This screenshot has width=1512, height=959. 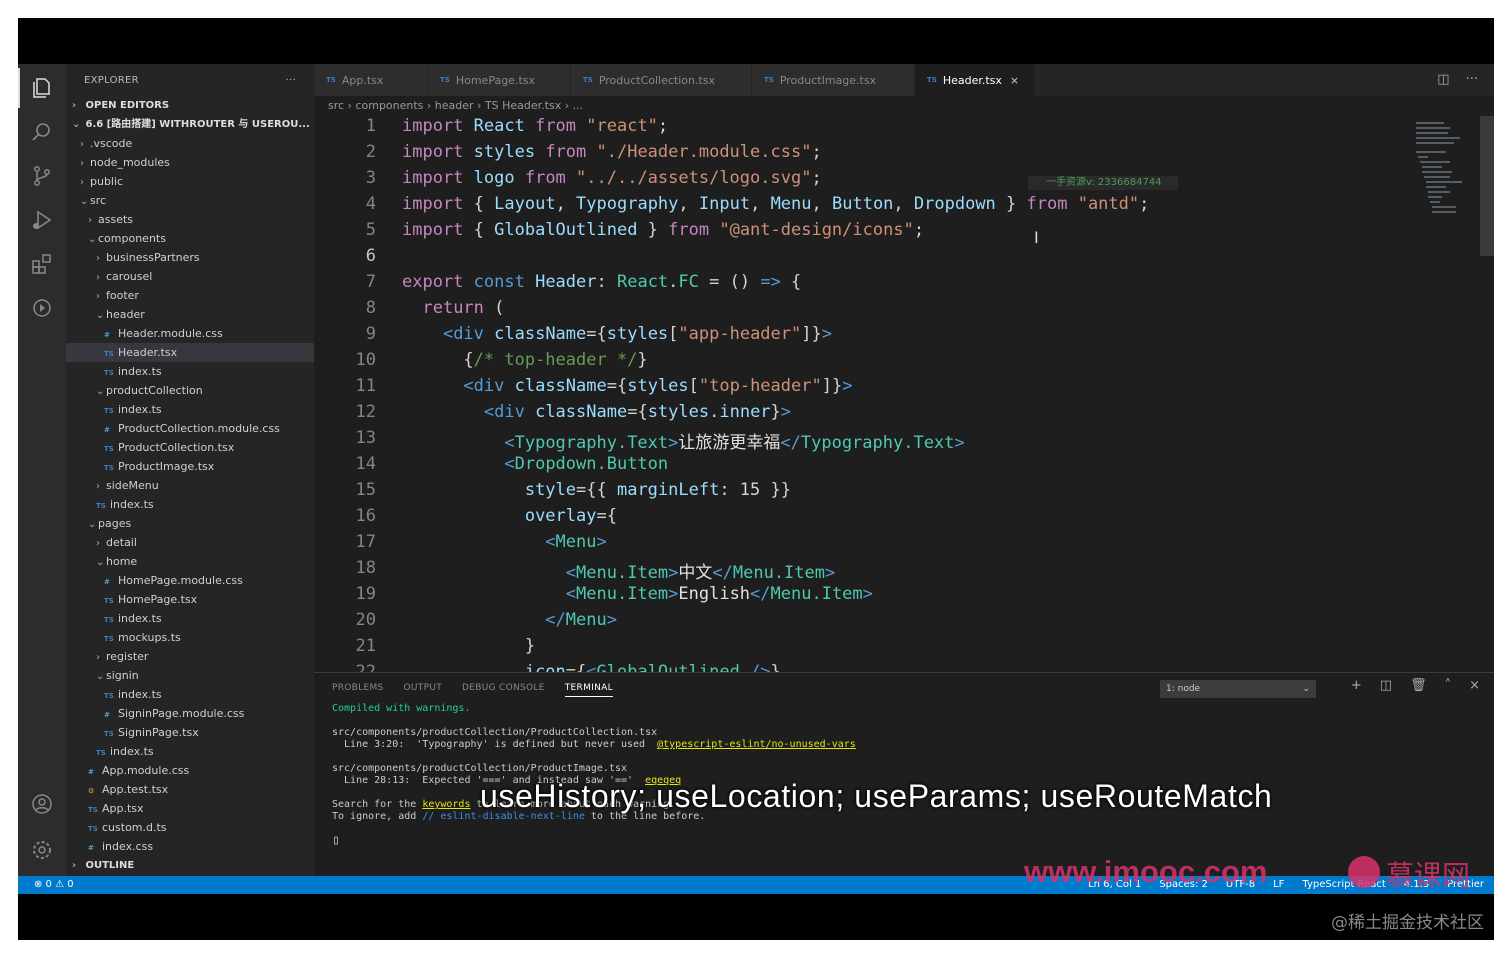 What do you see at coordinates (190, 333) in the screenshot?
I see `tree-file: # Header.module.css` at bounding box center [190, 333].